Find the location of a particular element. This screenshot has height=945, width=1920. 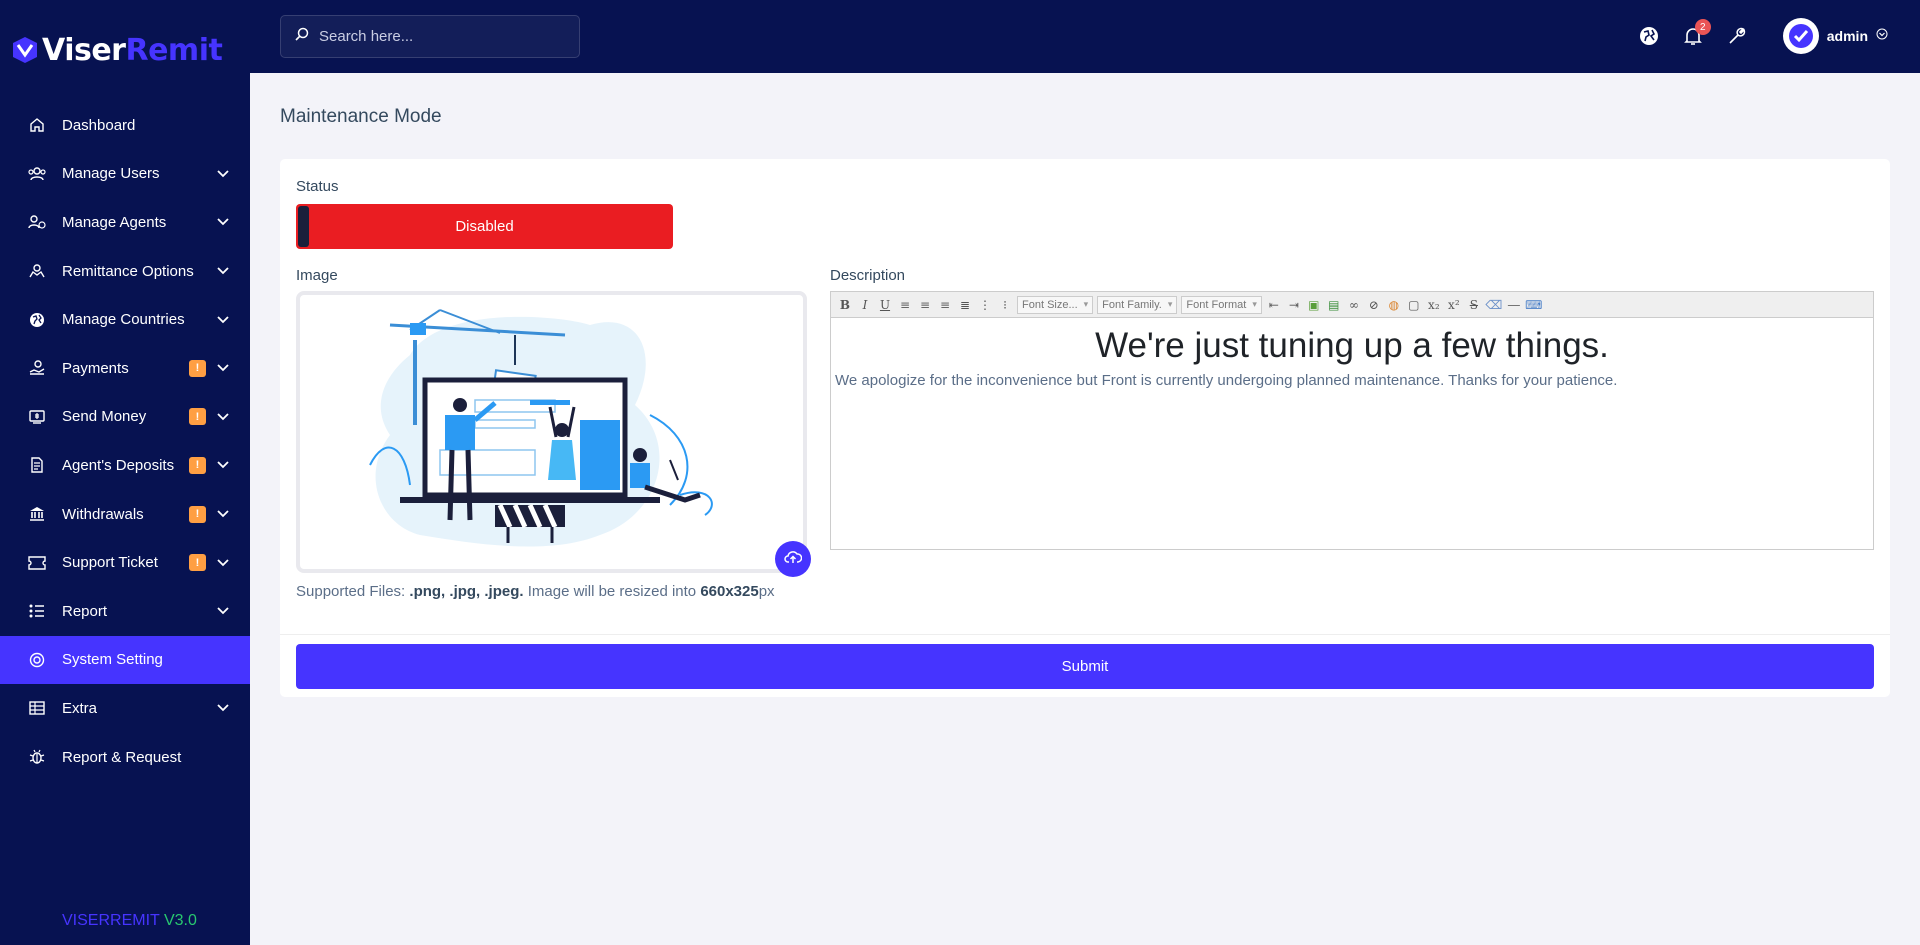

underline-icon: U is located at coordinates (885, 305).